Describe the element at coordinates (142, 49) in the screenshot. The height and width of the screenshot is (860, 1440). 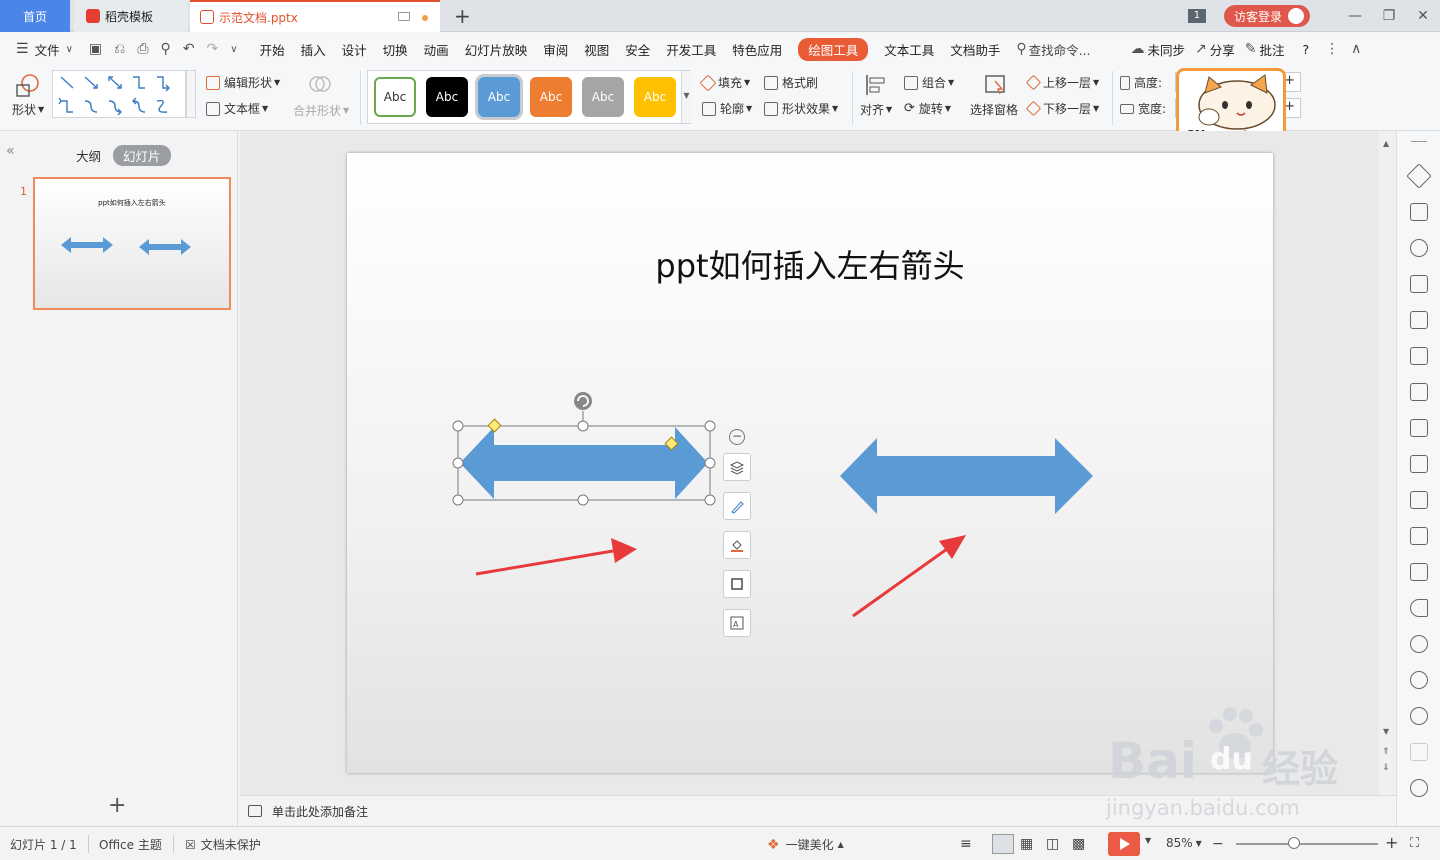
I see `print-icon: ⎙` at that location.